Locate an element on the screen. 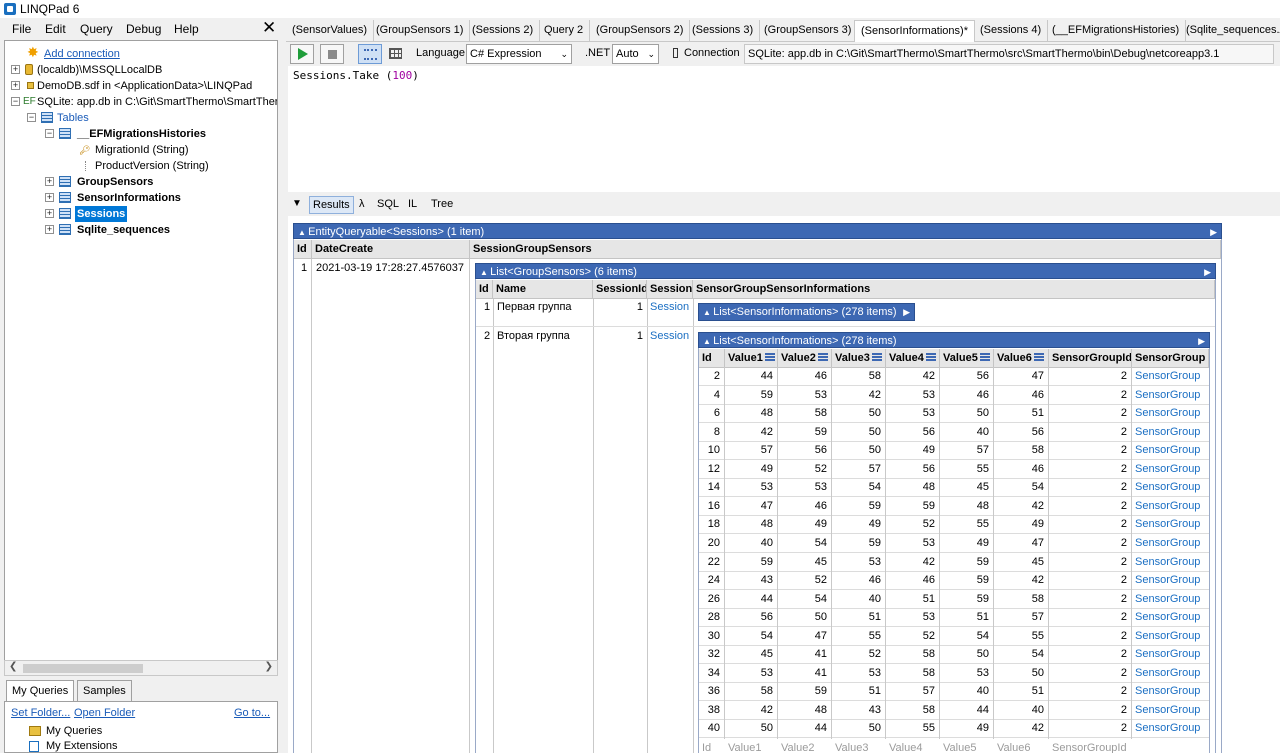 This screenshot has height=753, width=1280. query-tab: Query 2 is located at coordinates (564, 31).